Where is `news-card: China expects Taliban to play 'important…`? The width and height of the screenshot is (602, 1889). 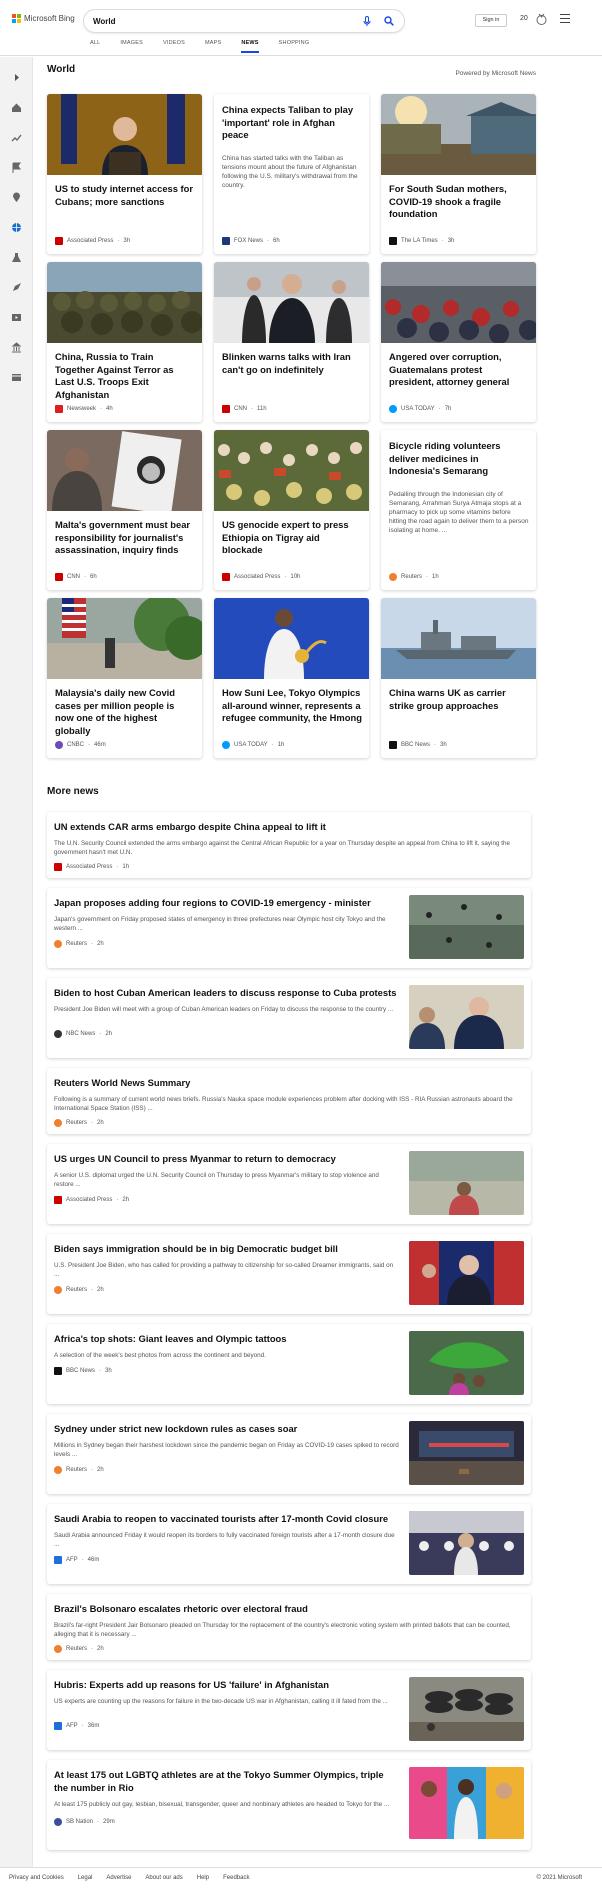
news-card: China expects Taliban to play 'important… is located at coordinates (291, 174).